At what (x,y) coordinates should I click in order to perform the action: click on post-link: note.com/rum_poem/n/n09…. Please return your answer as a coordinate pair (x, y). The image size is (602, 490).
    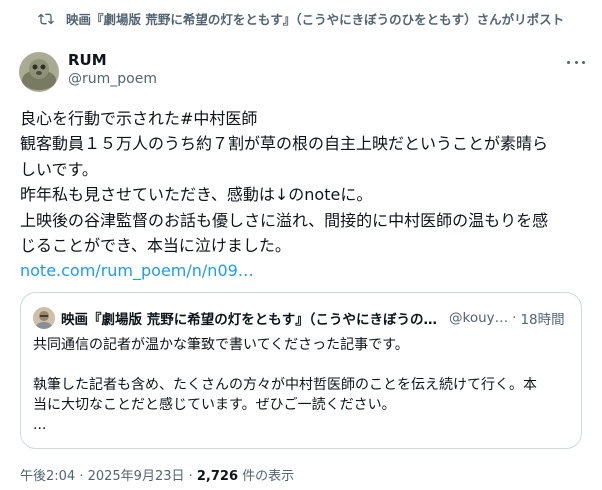
    Looking at the image, I should click on (304, 270).